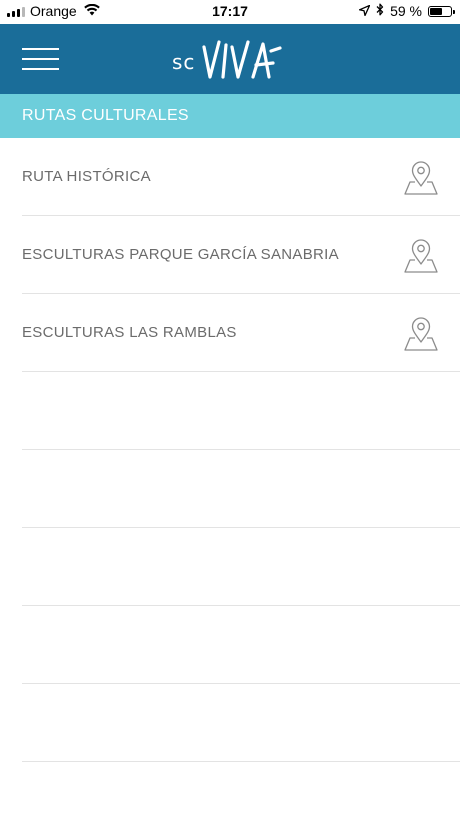  What do you see at coordinates (380, 11) in the screenshot?
I see `bluetooth-icon` at bounding box center [380, 11].